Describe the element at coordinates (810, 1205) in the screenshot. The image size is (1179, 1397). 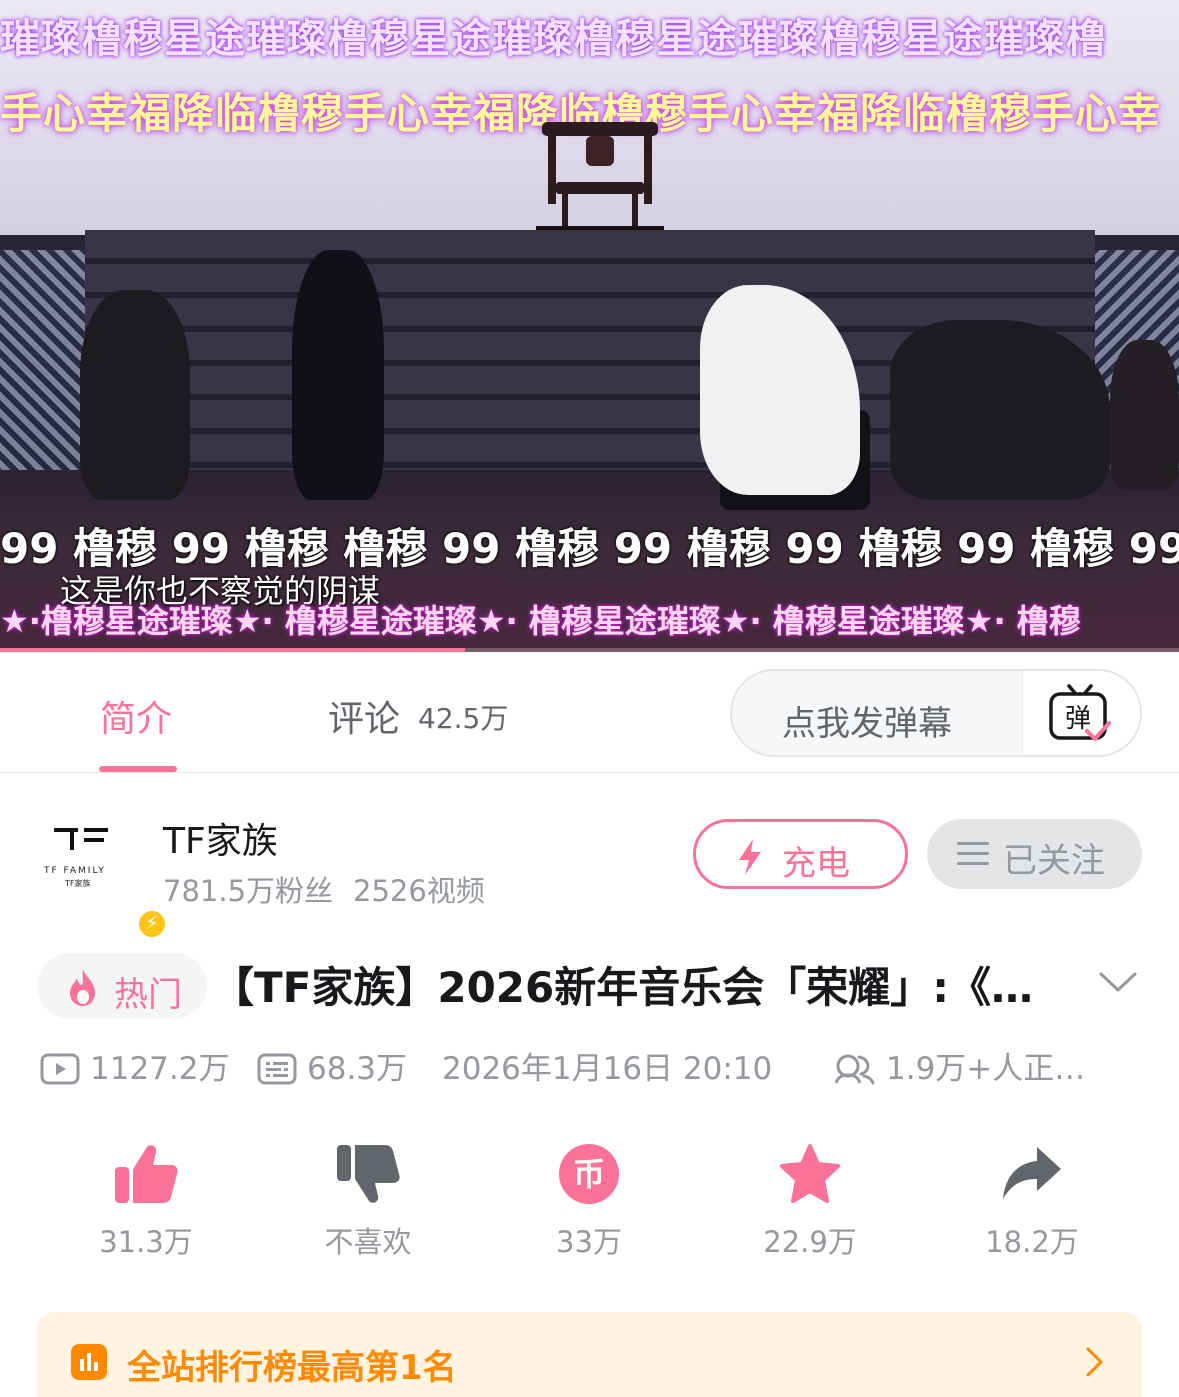
I see `favorite-button: 22.9万` at that location.